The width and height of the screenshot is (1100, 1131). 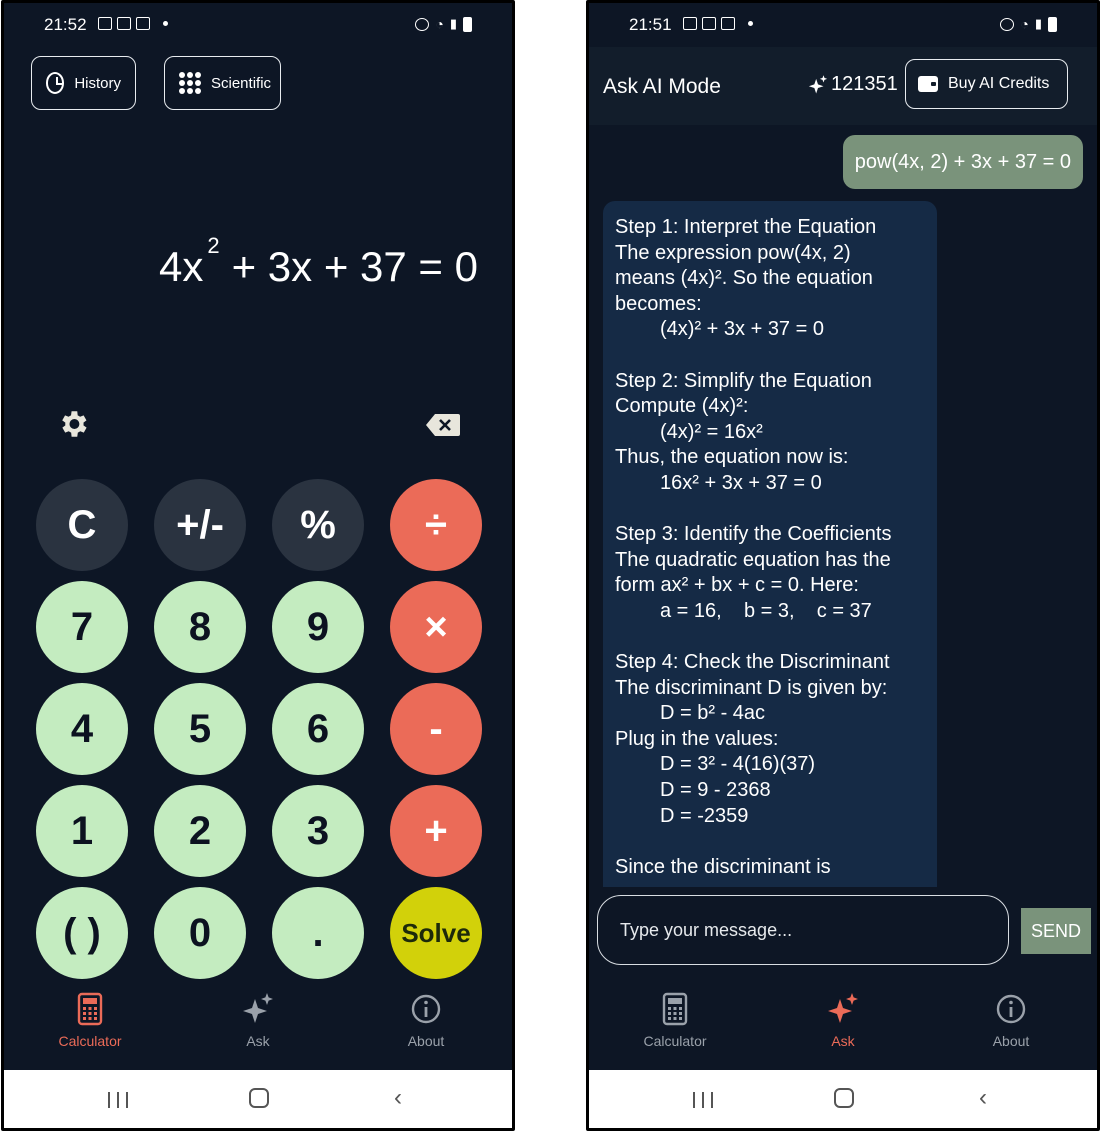 What do you see at coordinates (737, 585) in the screenshot?
I see `ai-line: form ax² + bx + c = 0. Here:` at bounding box center [737, 585].